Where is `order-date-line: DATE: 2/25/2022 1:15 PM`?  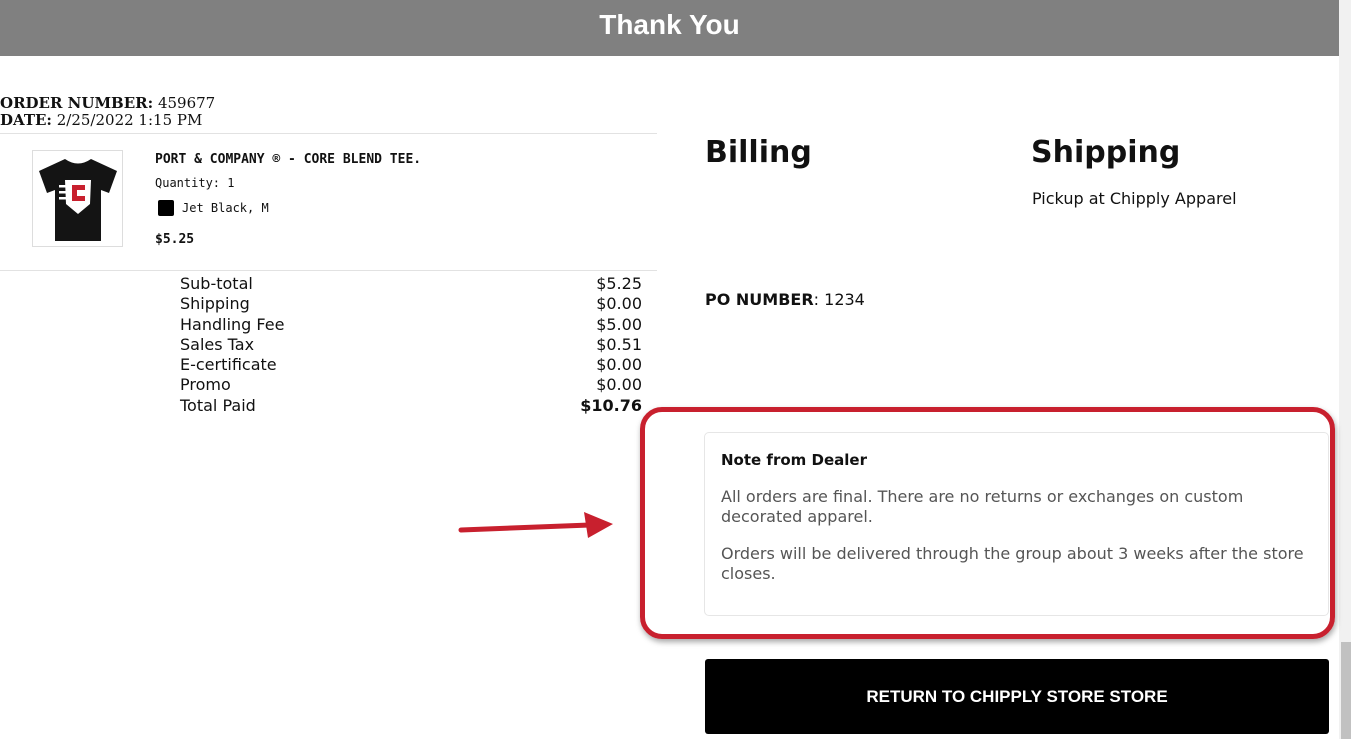
order-date-line: DATE: 2/25/2022 1:15 PM is located at coordinates (107, 120).